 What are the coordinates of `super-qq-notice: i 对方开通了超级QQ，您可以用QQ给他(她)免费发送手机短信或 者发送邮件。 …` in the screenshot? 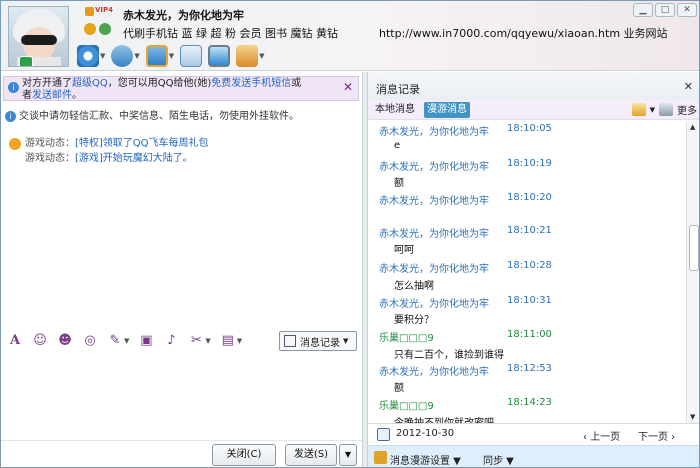 It's located at (181, 88).